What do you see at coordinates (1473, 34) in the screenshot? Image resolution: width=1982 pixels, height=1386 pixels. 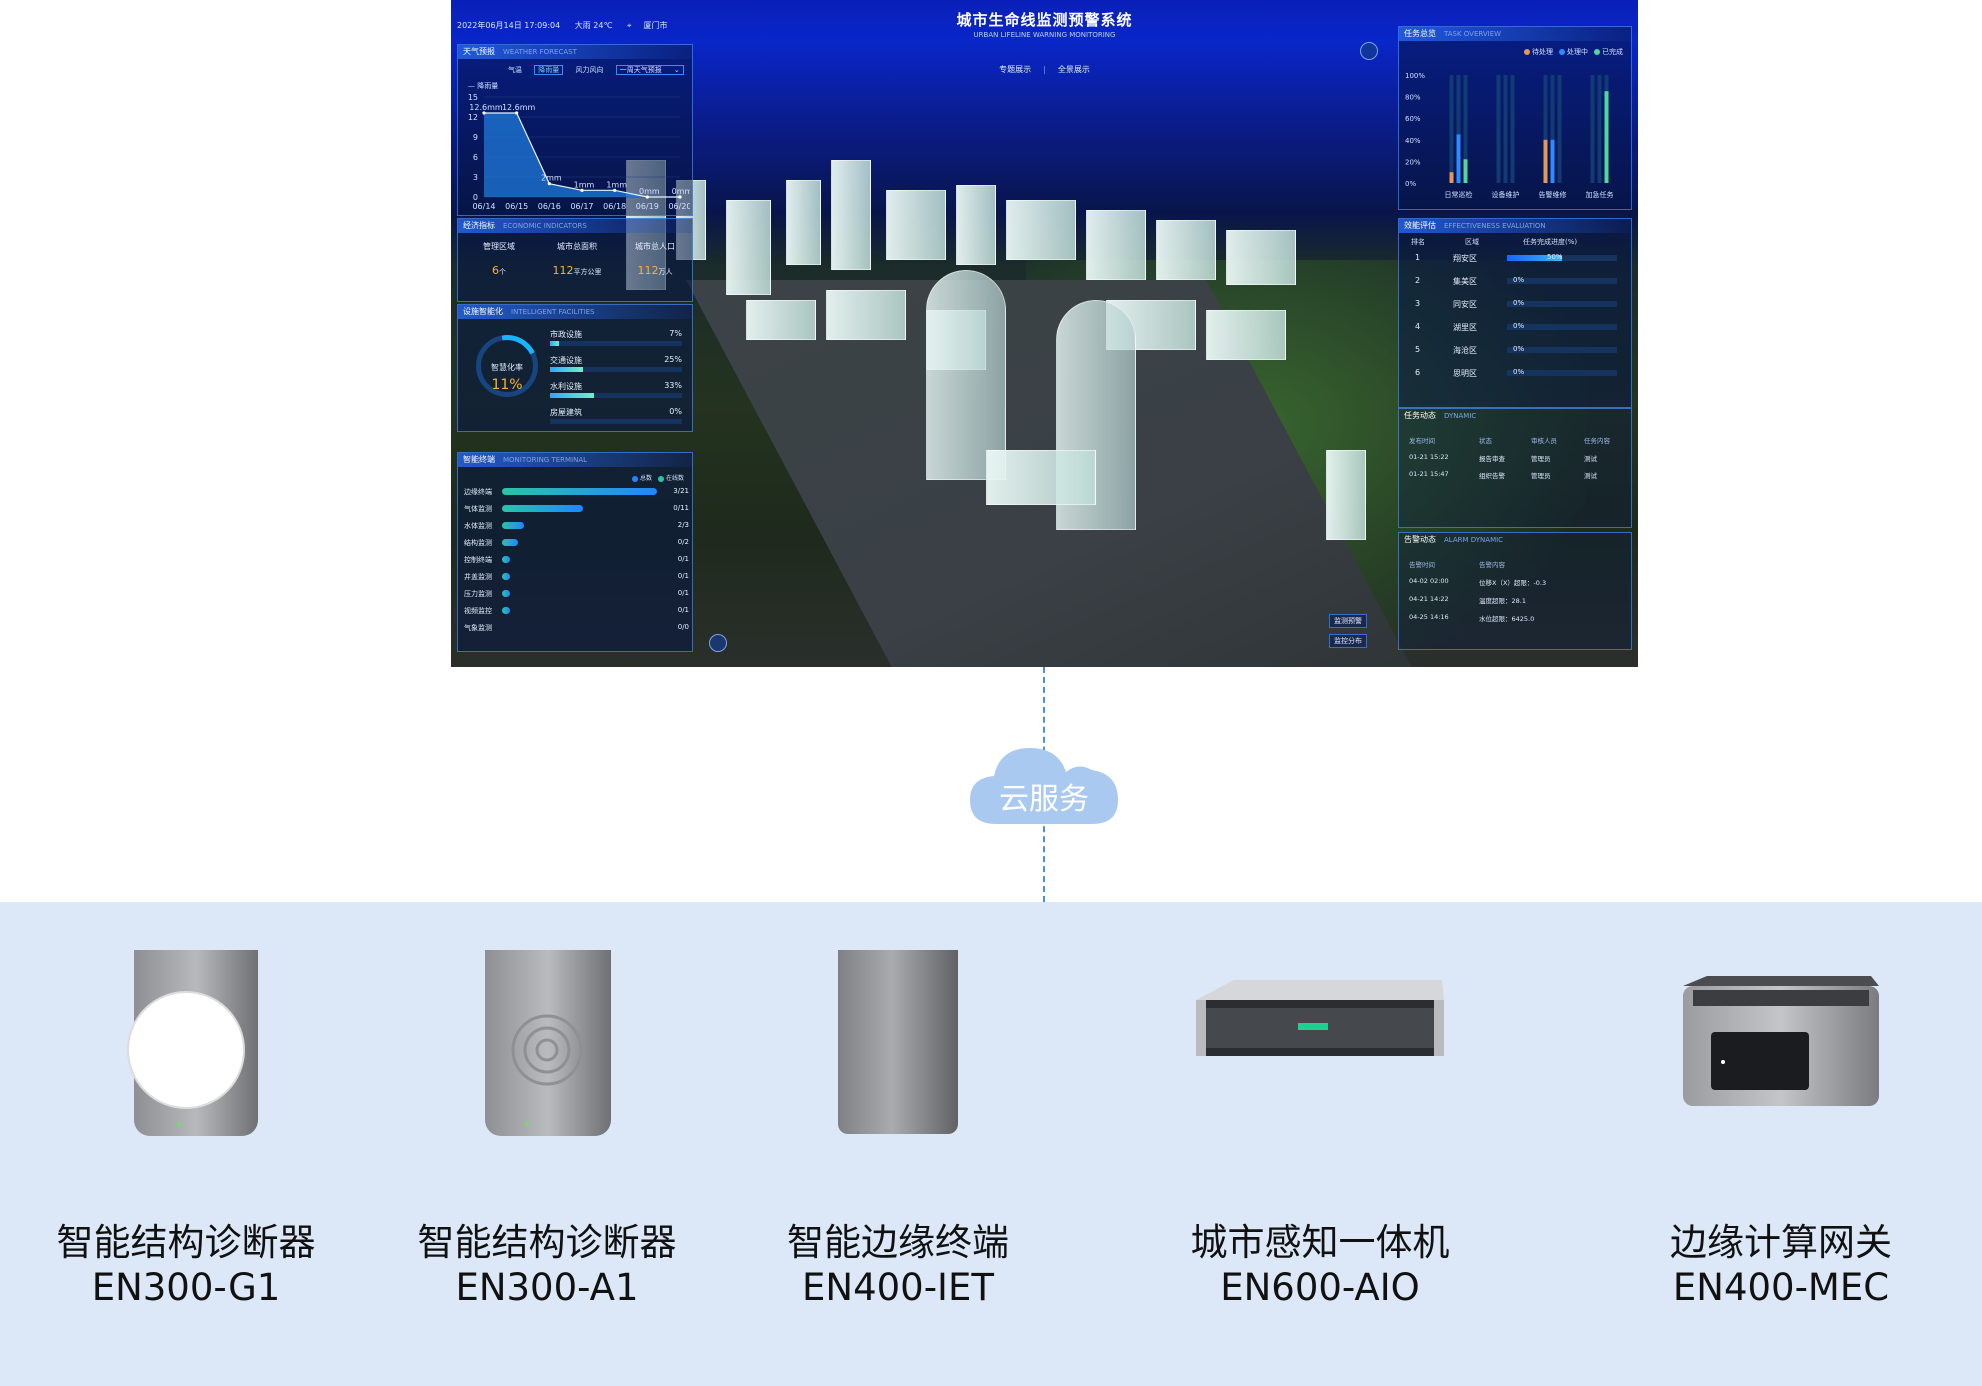 I see `panel-title-en: TASK OVERVIEW` at bounding box center [1473, 34].